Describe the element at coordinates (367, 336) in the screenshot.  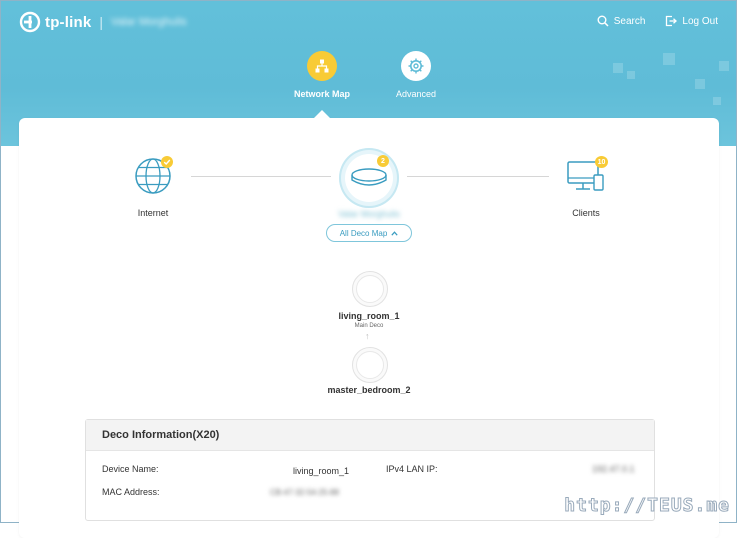
I see `uplink-arrow-icon: ↑` at that location.